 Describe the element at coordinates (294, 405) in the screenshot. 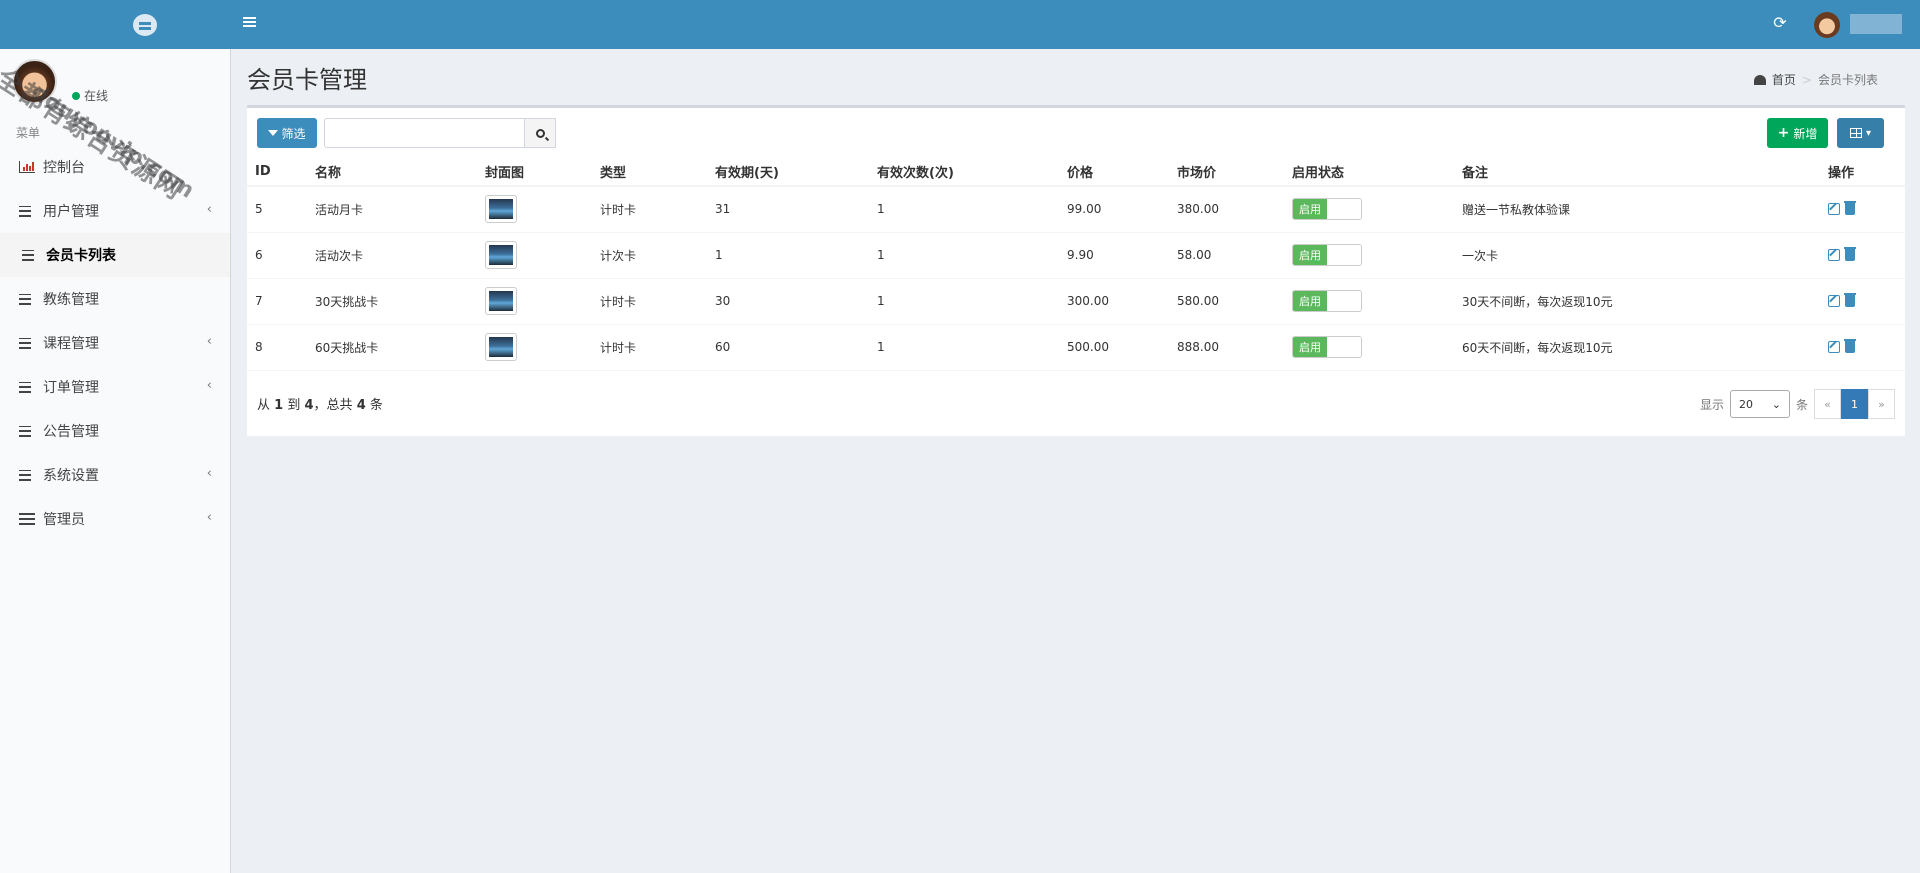

I see `pager-to-label: 到` at that location.